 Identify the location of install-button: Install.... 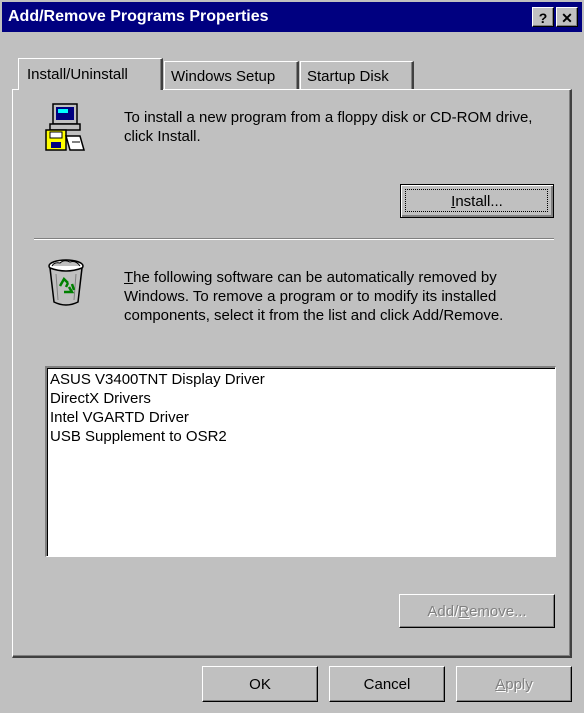
(477, 201).